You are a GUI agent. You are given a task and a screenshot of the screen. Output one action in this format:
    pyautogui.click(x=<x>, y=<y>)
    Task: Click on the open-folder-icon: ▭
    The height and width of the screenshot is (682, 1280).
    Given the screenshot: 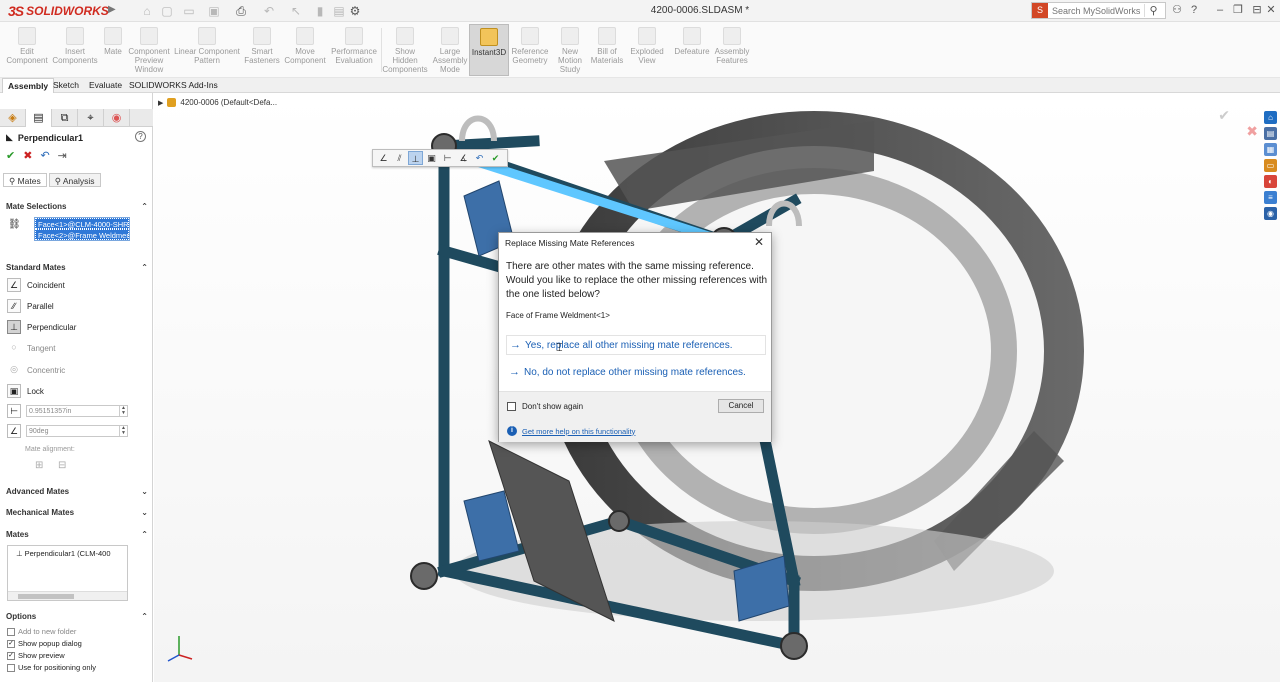 What is the action you would take?
    pyautogui.click(x=189, y=11)
    